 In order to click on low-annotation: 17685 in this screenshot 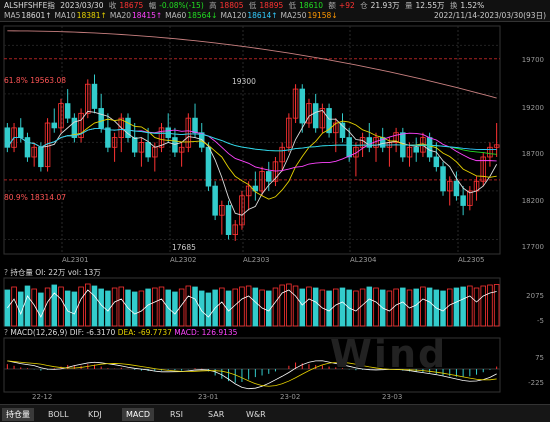, I will do `click(184, 247)`.